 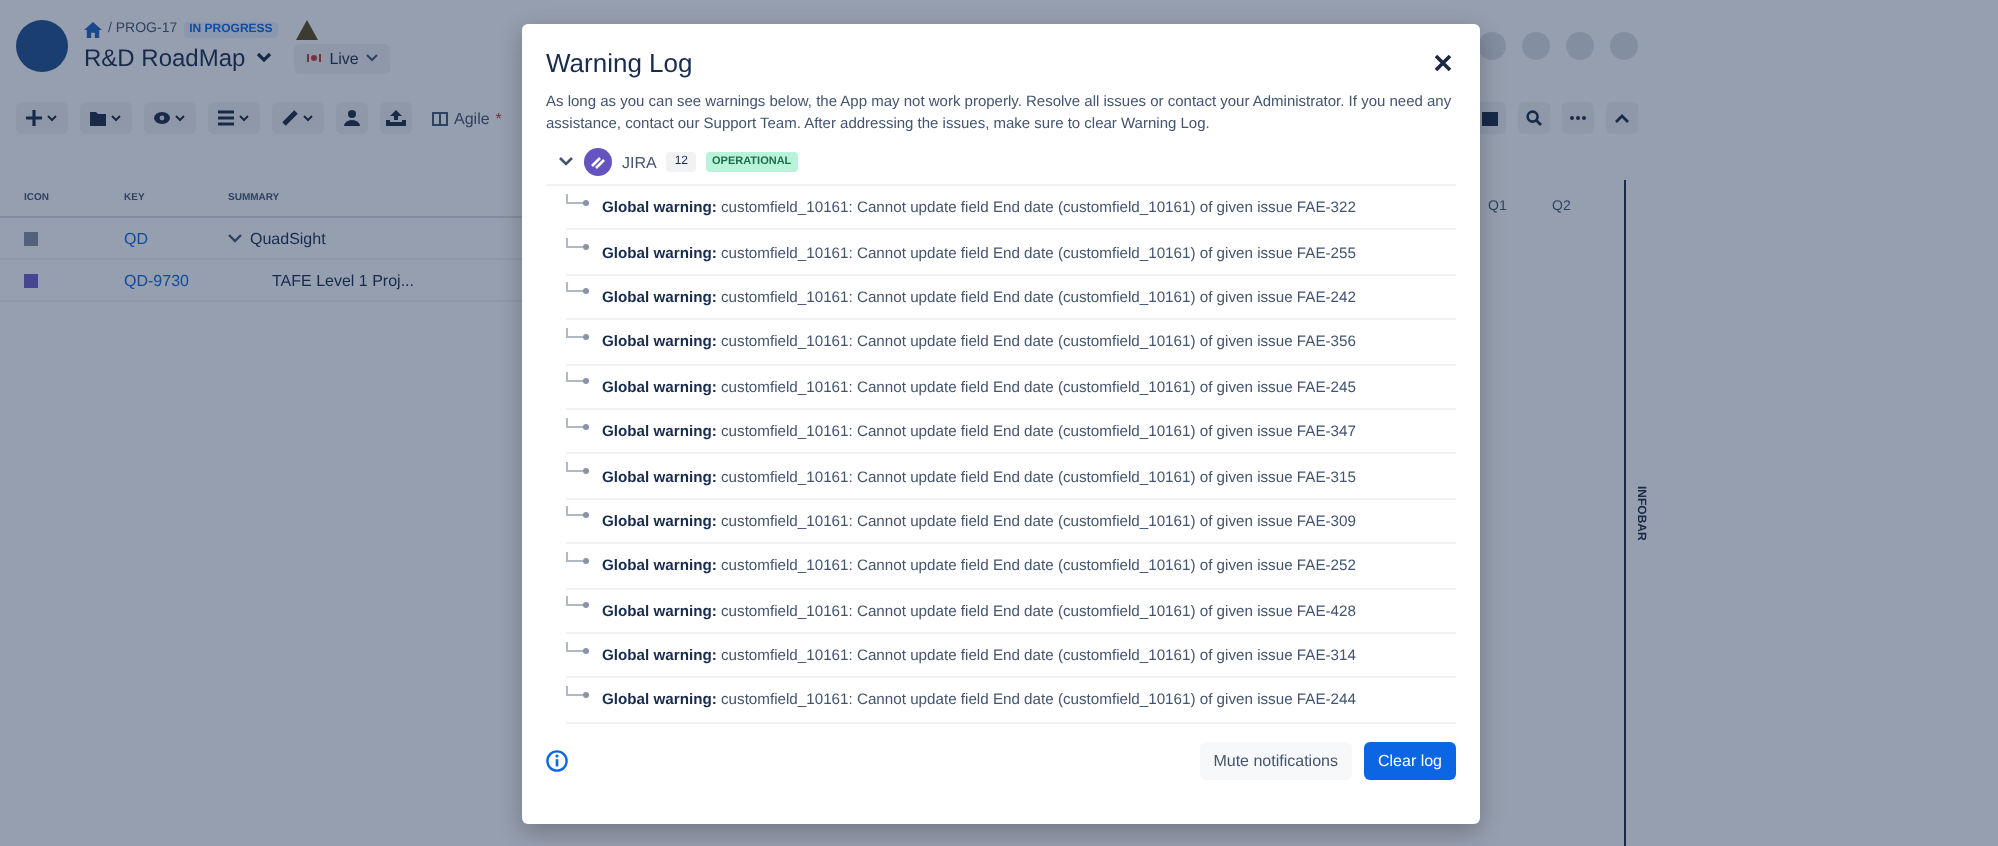 I want to click on upload-icon, so click(x=396, y=118).